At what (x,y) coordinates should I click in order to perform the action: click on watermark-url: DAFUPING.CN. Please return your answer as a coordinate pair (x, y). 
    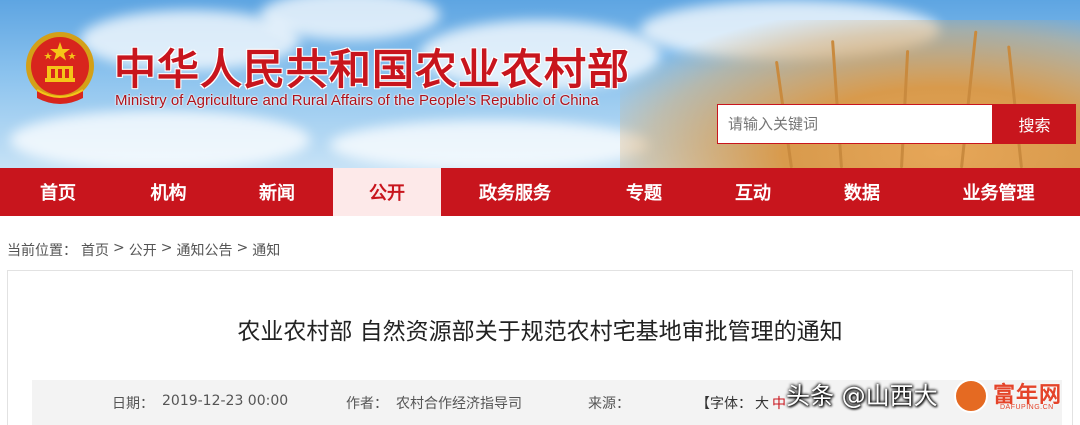
    Looking at the image, I should click on (1027, 407).